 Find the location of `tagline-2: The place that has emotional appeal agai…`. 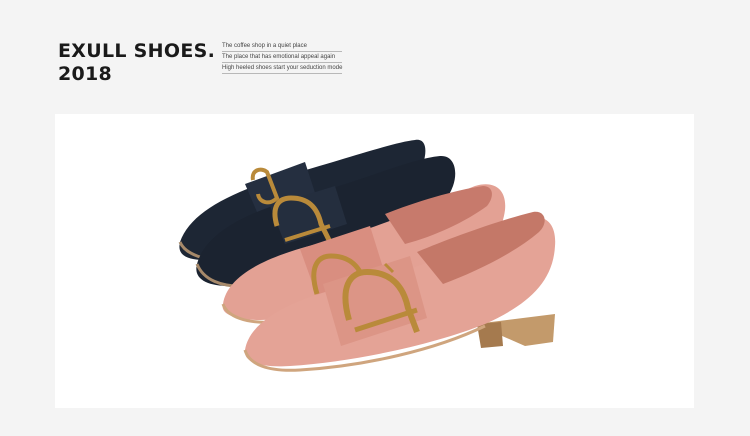

tagline-2: The place that has emotional appeal agai… is located at coordinates (282, 58).